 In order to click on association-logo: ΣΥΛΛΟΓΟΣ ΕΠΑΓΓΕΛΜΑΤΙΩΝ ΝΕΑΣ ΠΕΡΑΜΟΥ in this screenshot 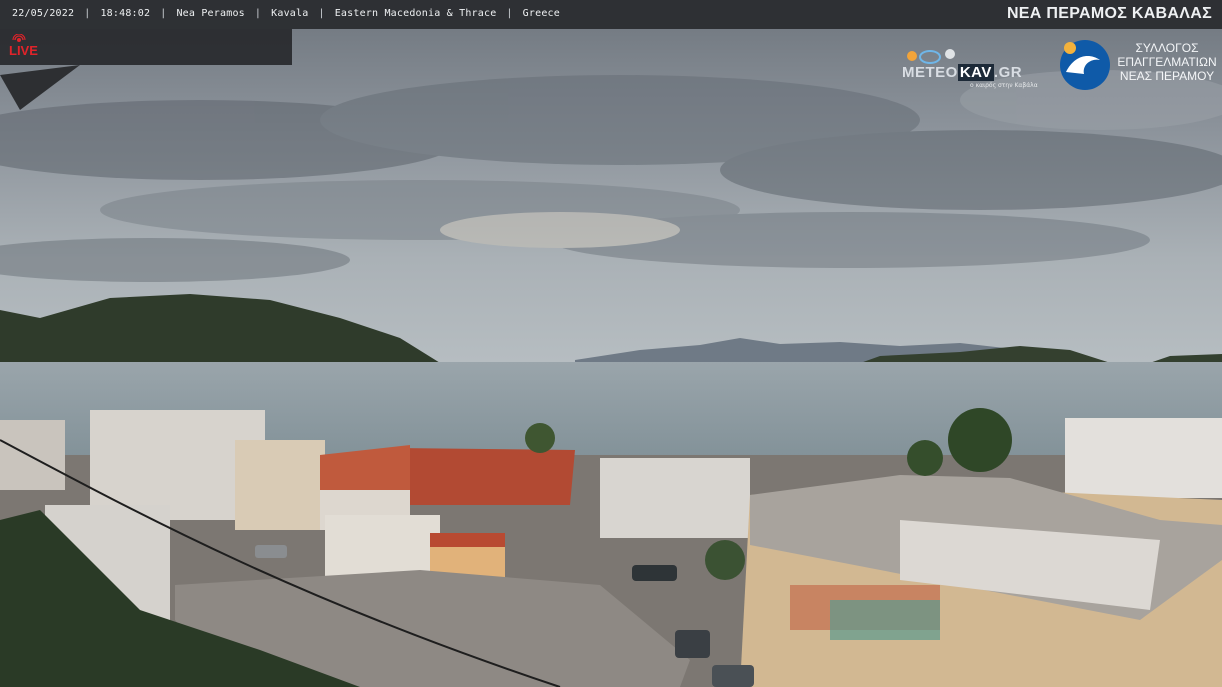, I will do `click(1138, 66)`.